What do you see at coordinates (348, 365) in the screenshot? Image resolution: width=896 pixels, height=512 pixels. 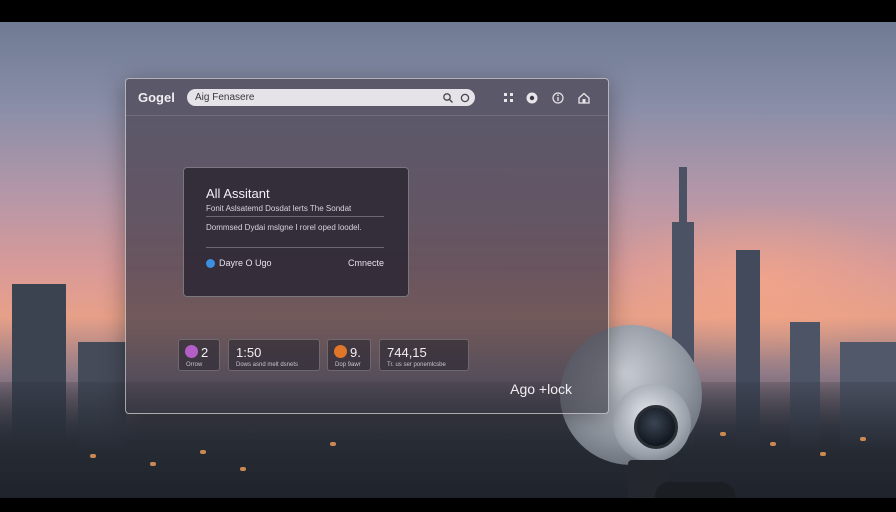 I see `stat-label: Dop 9awr` at bounding box center [348, 365].